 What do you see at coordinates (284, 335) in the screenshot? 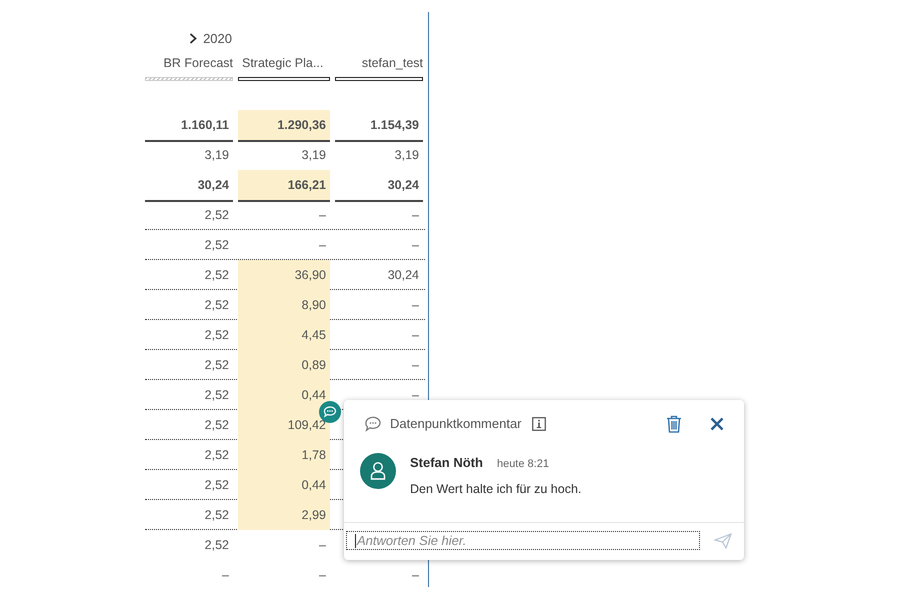
I see `table-cell: 4,45` at bounding box center [284, 335].